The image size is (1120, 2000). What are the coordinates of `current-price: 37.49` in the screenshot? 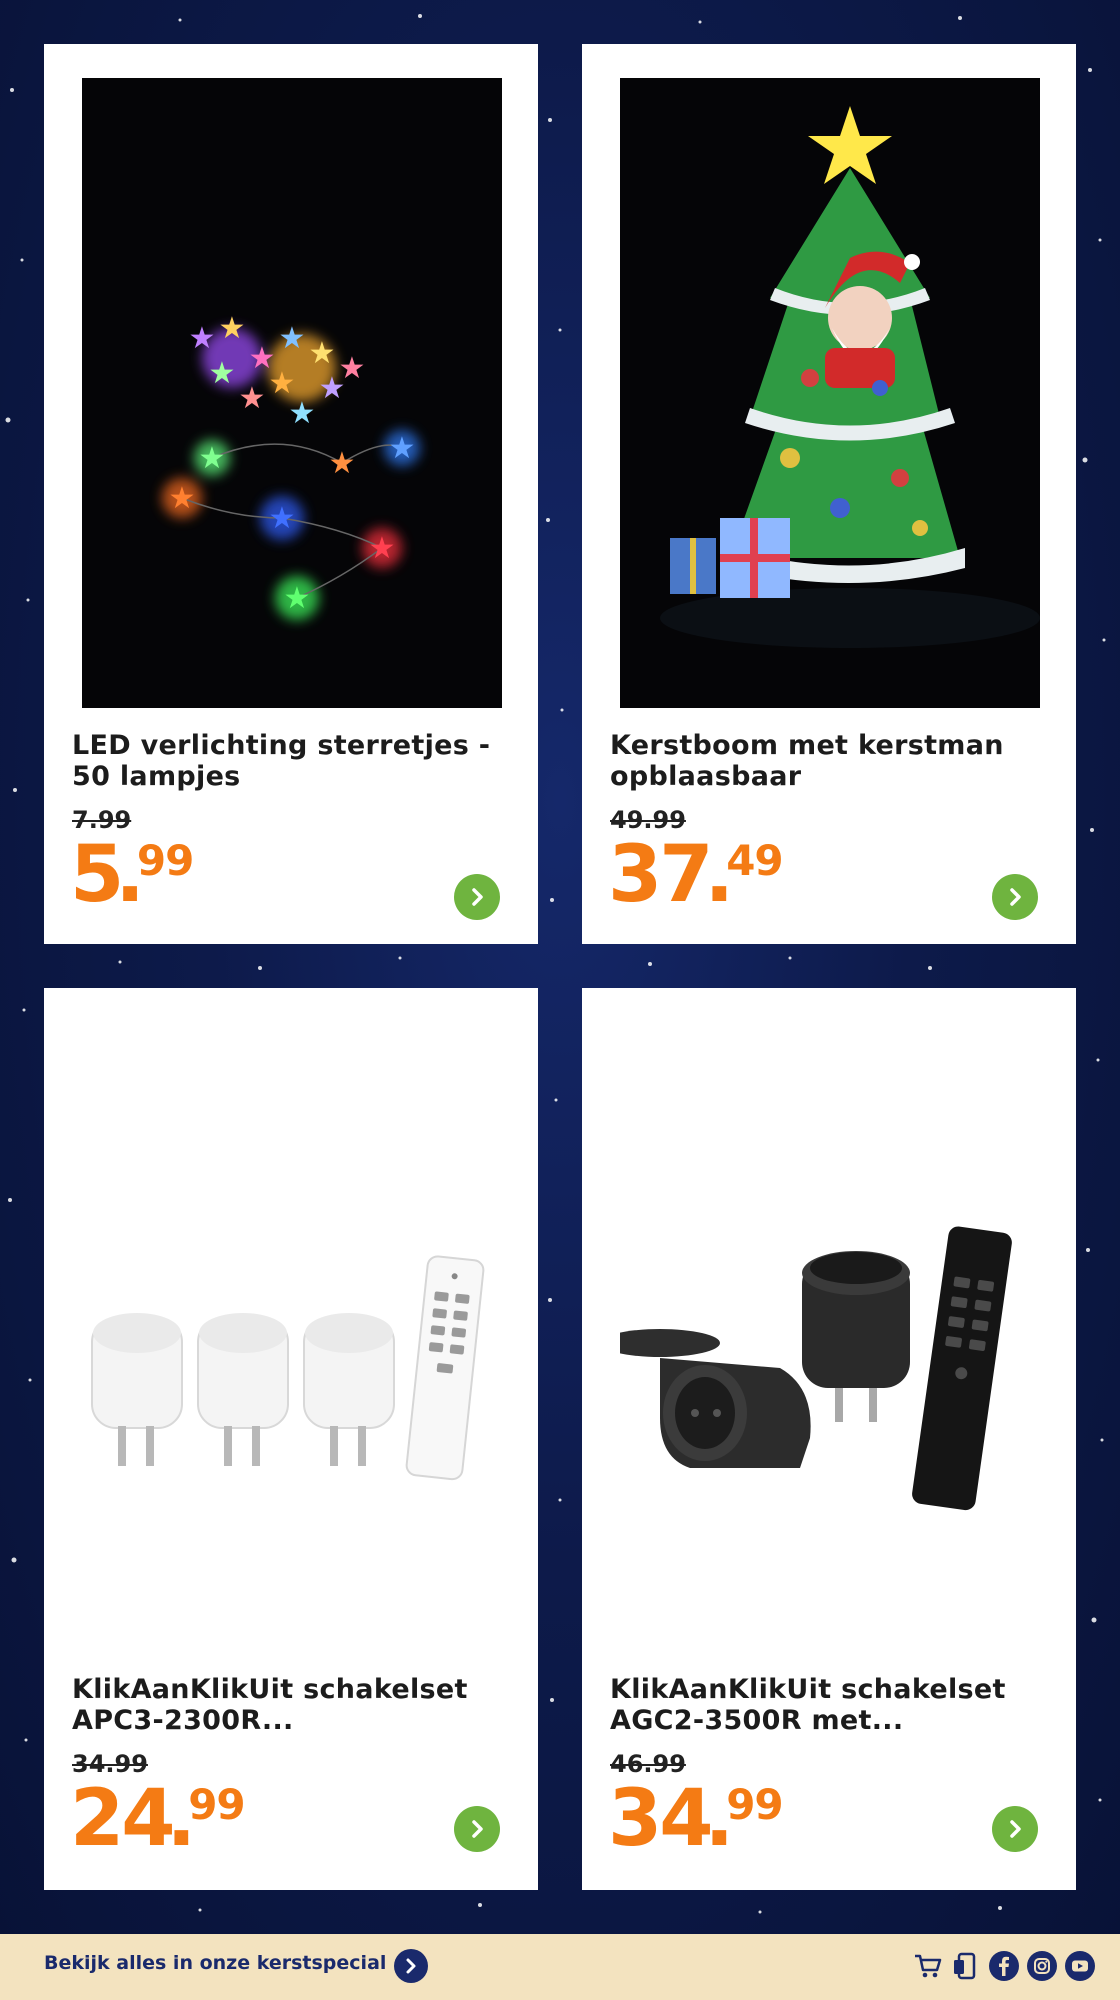 It's located at (696, 875).